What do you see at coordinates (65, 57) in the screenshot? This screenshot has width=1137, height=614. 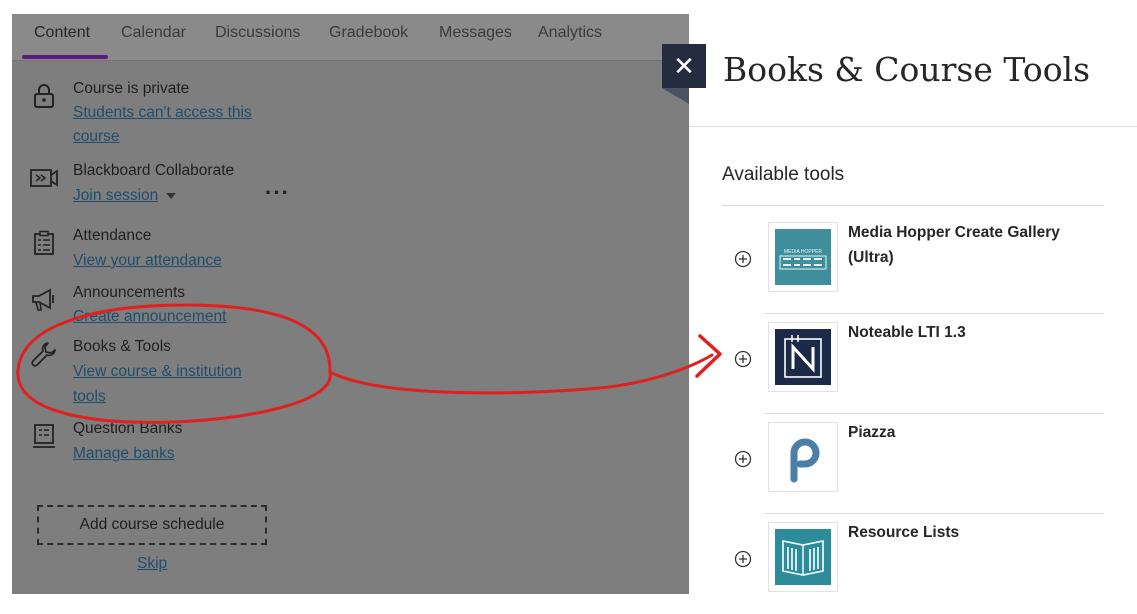 I see `active-tab-indicator` at bounding box center [65, 57].